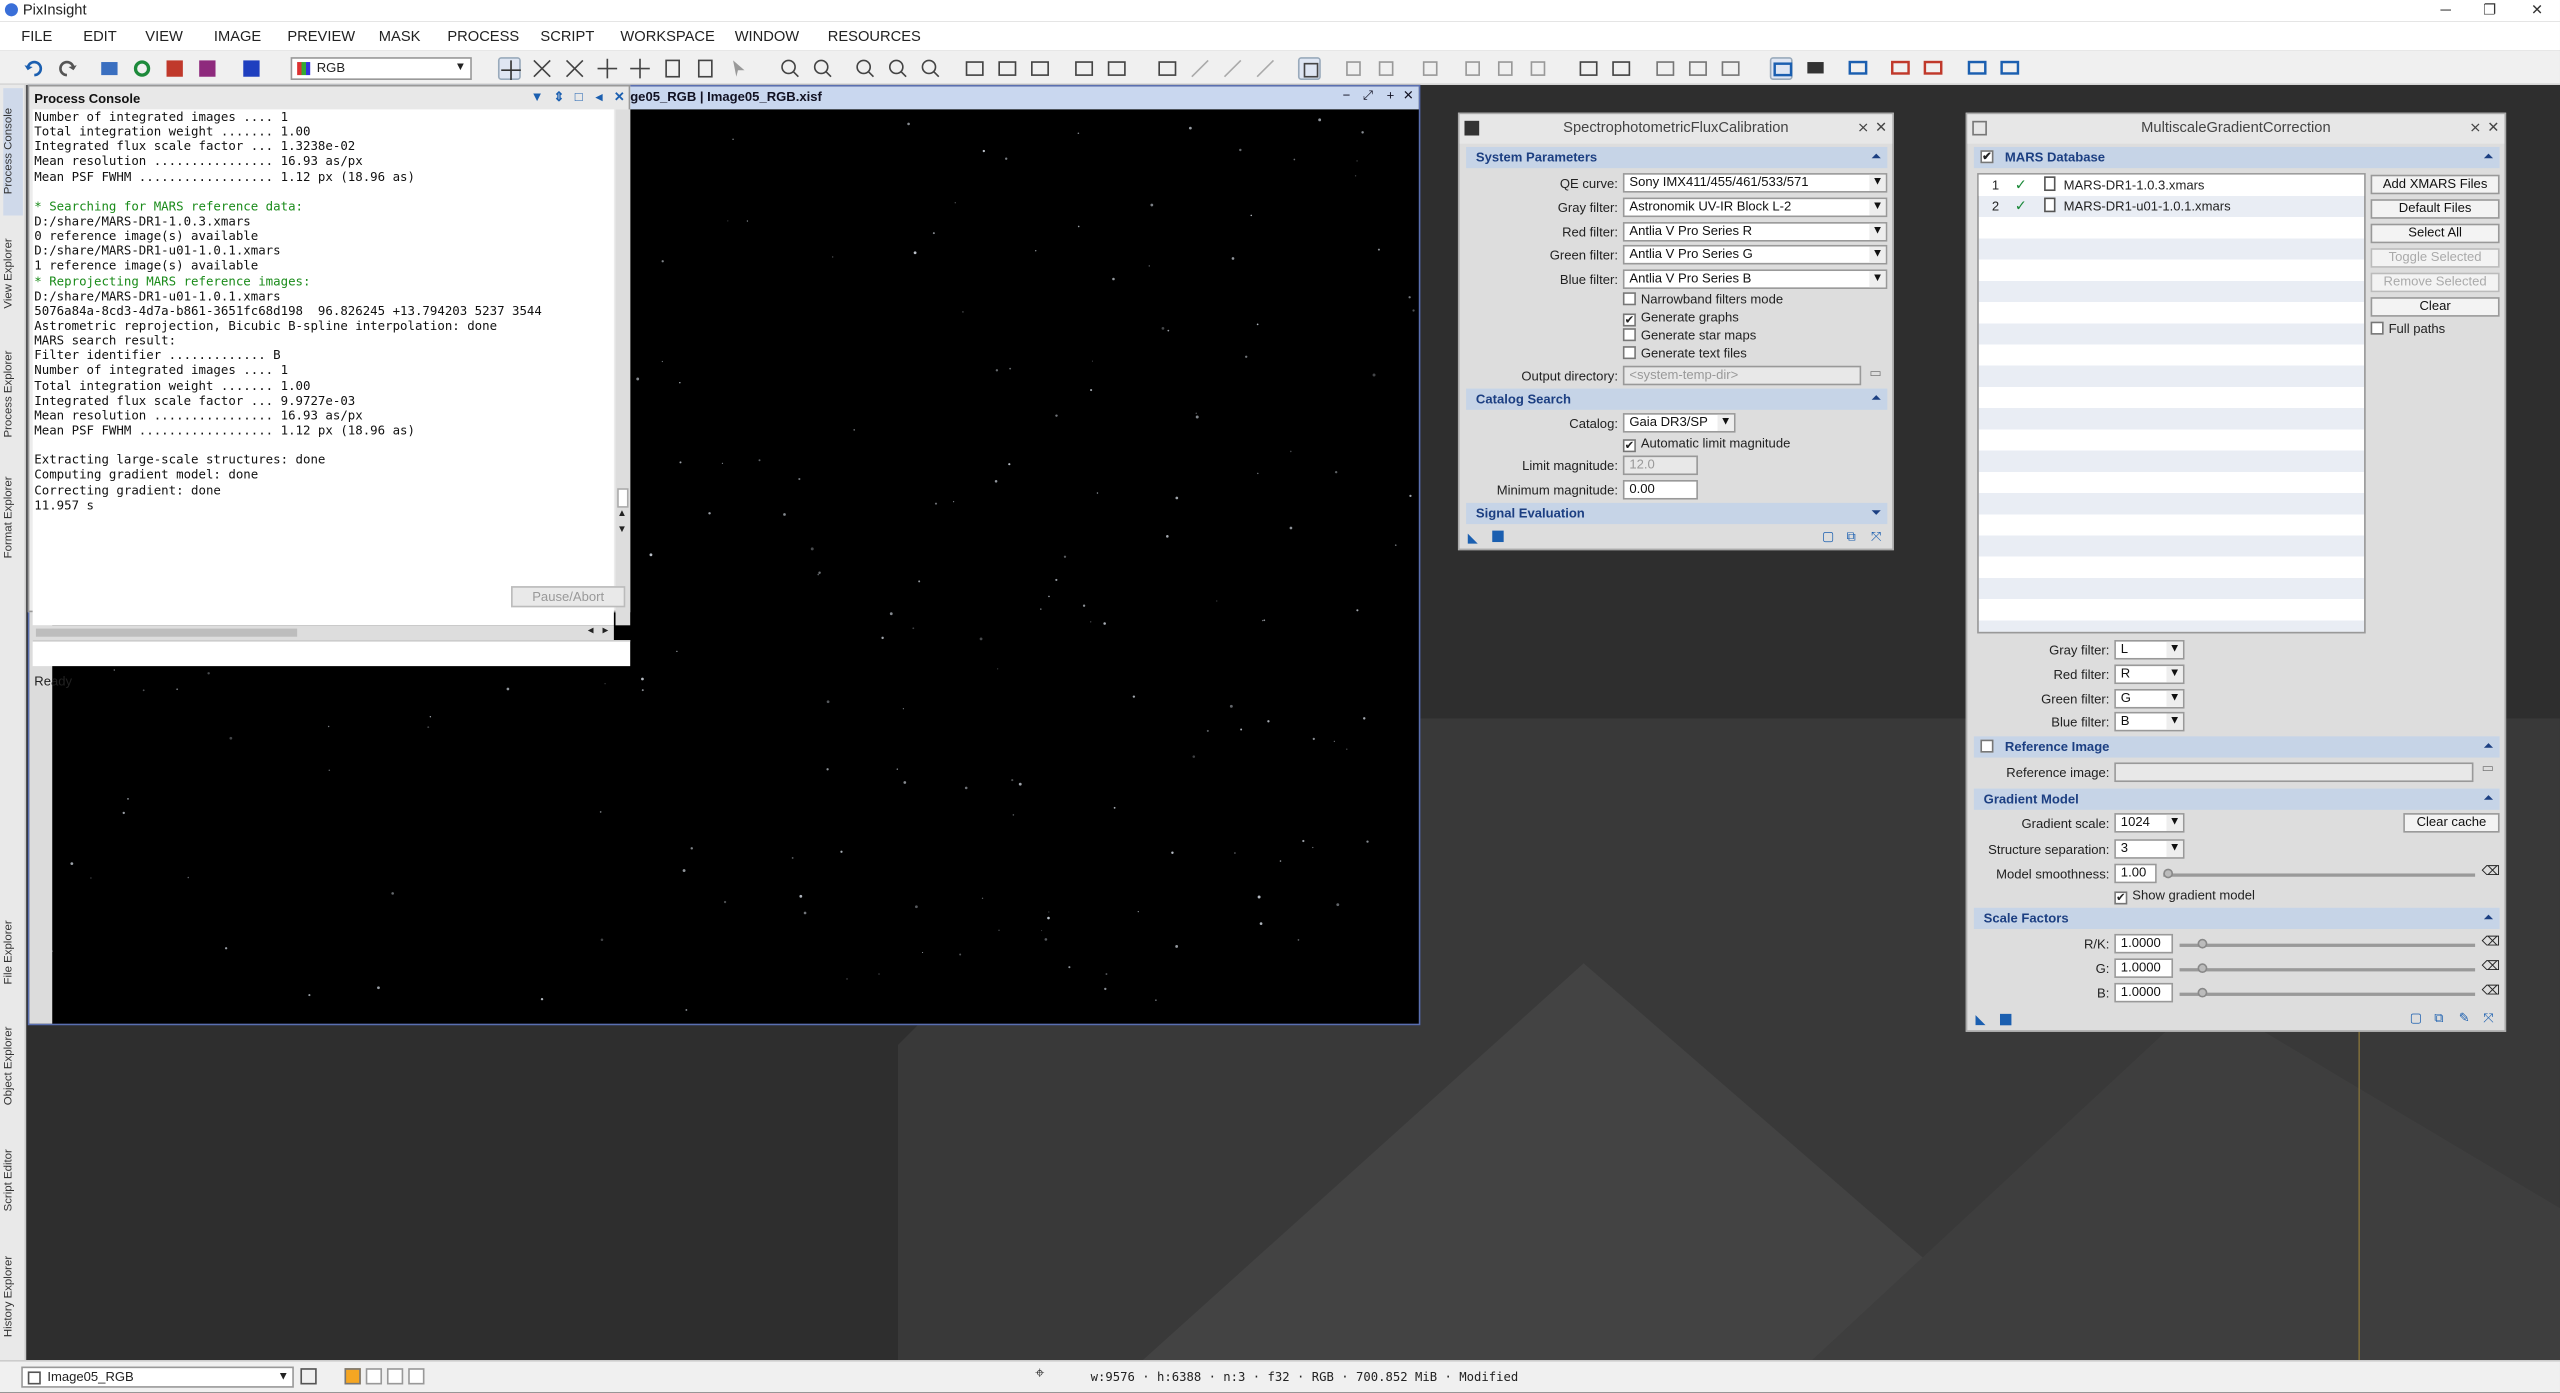  I want to click on mask-show-icon, so click(1309, 68).